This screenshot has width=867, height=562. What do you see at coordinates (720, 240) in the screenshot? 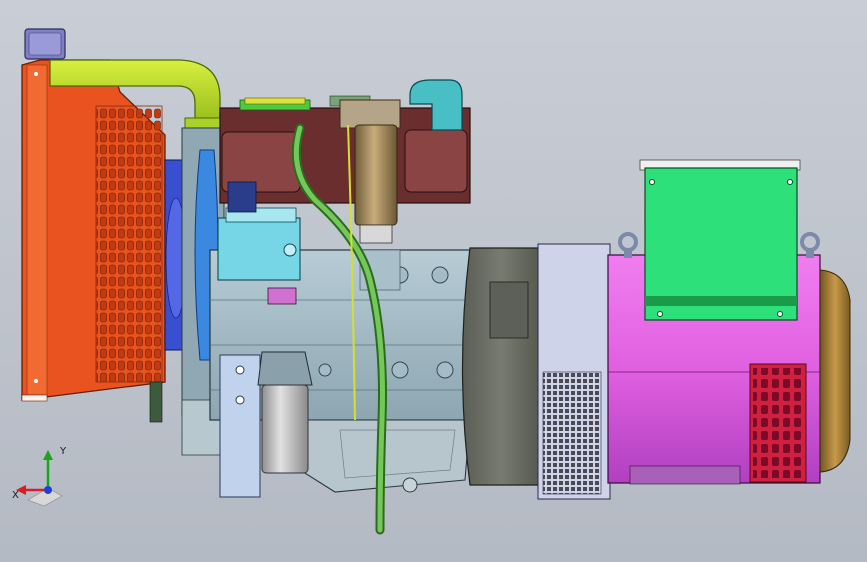
I see `terminal-box` at bounding box center [720, 240].